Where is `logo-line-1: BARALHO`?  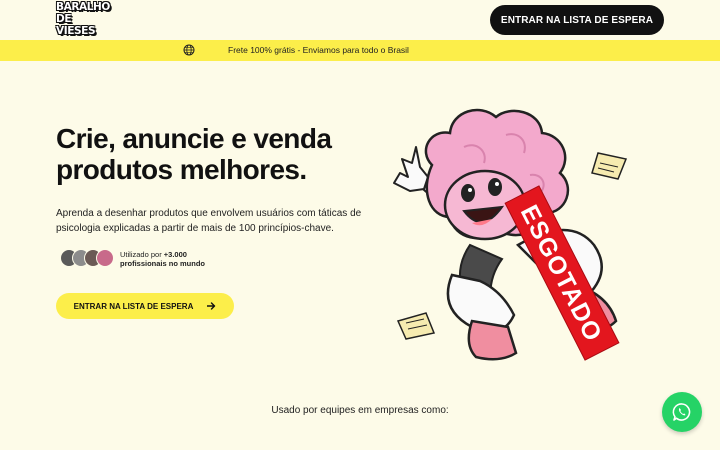
logo-line-1: BARALHO is located at coordinates (83, 7).